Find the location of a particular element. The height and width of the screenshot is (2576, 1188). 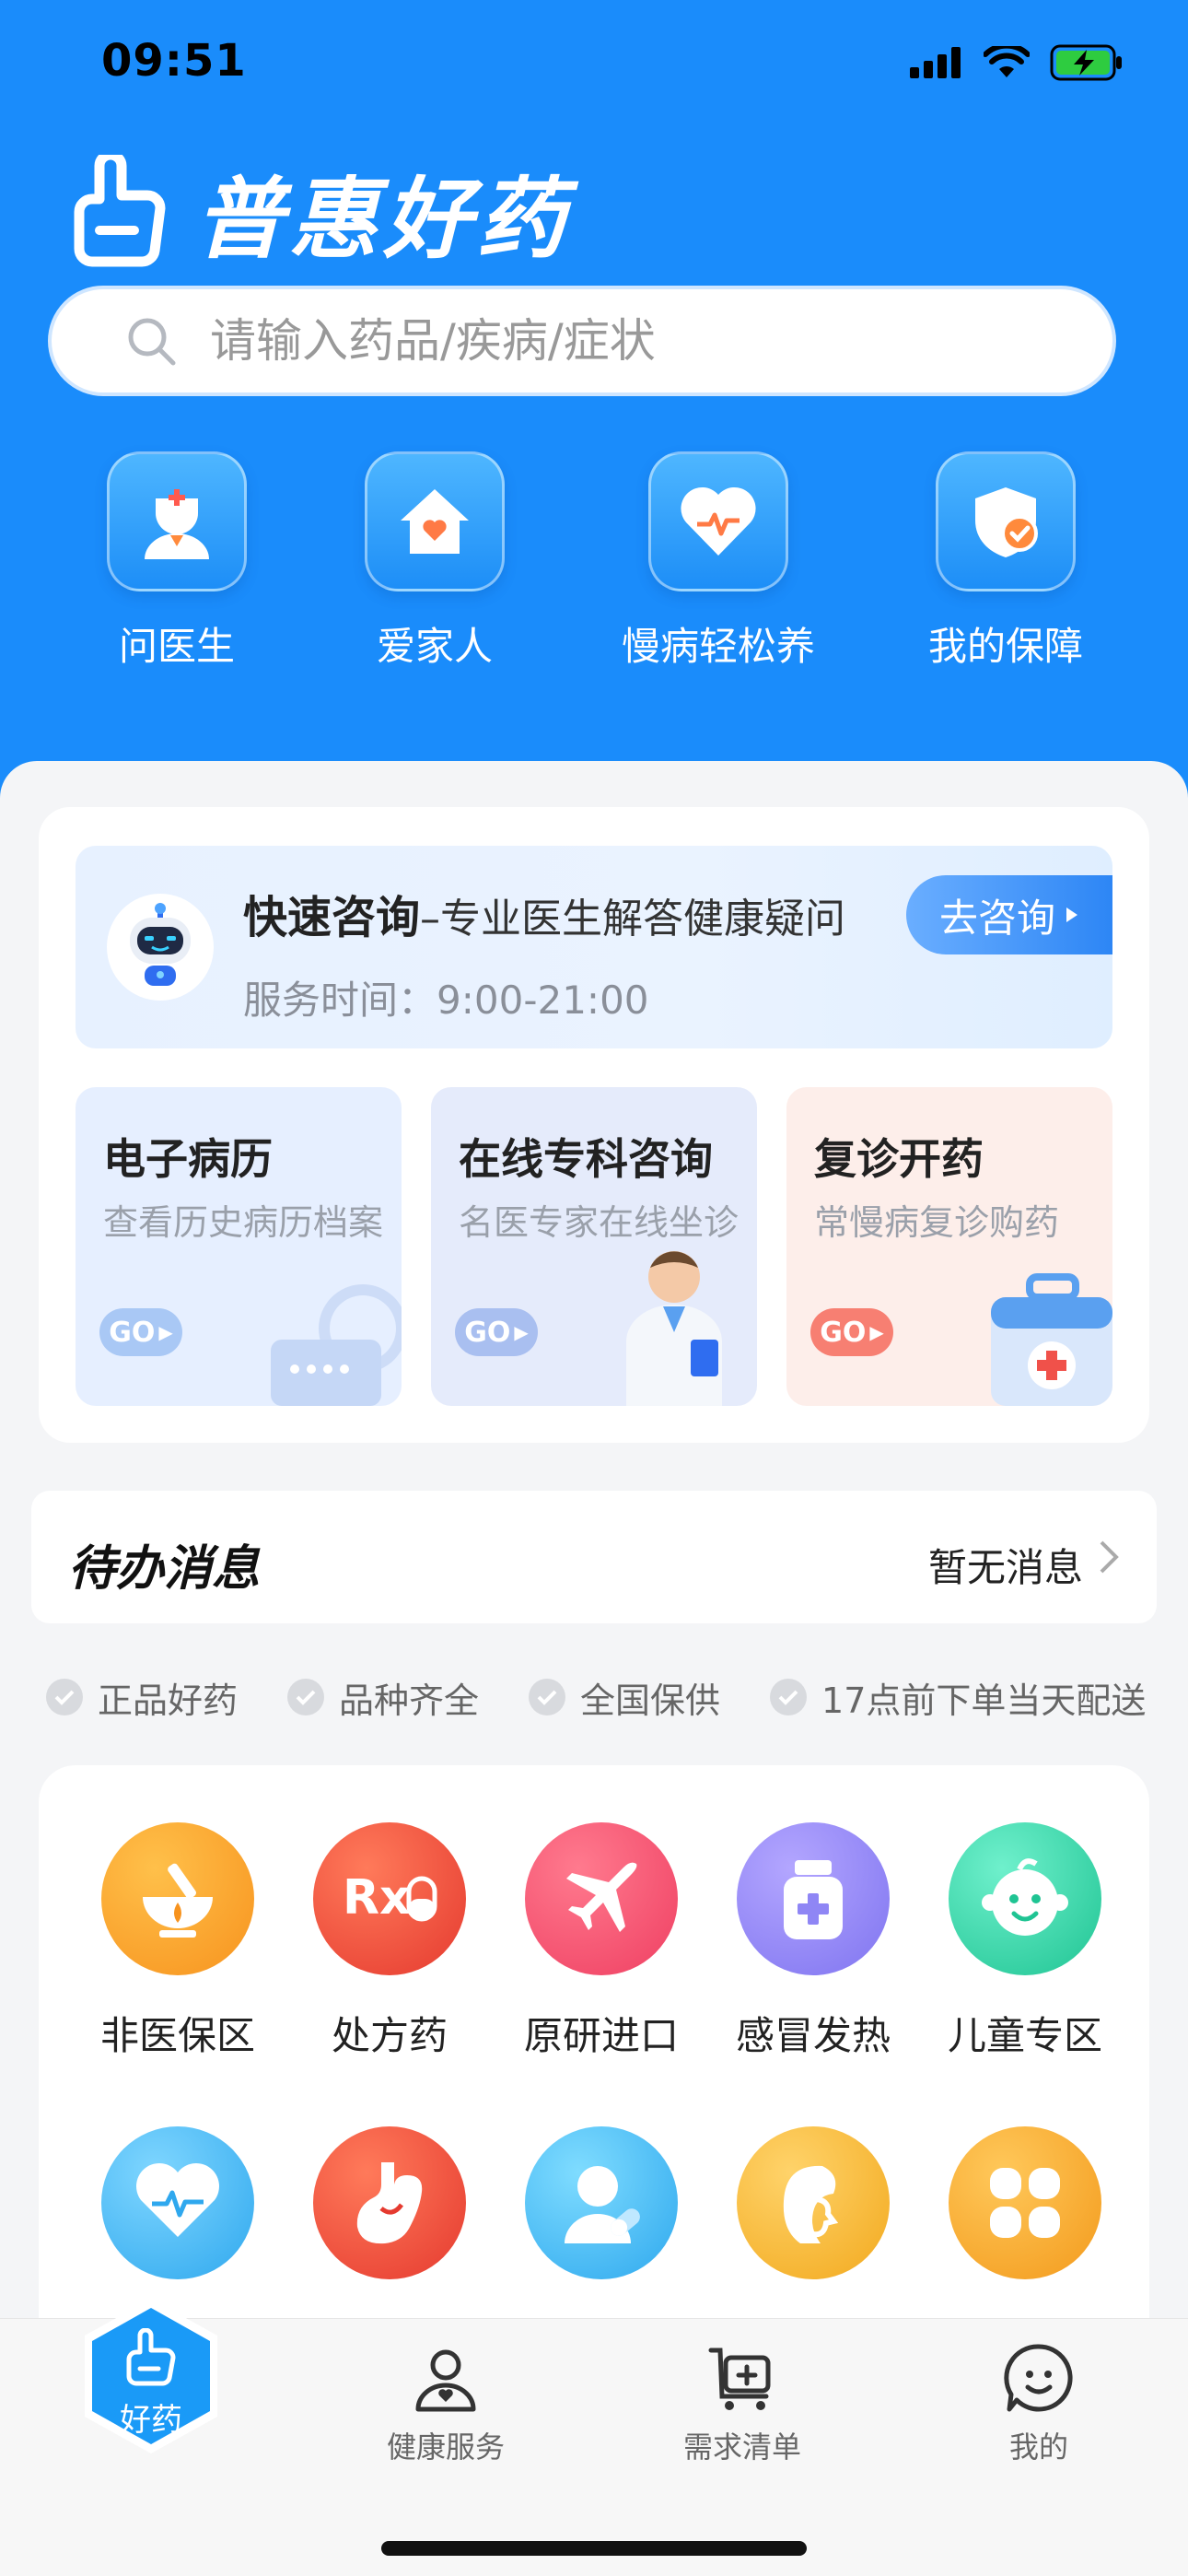

feature-item: 全国保供 is located at coordinates (624, 1697).